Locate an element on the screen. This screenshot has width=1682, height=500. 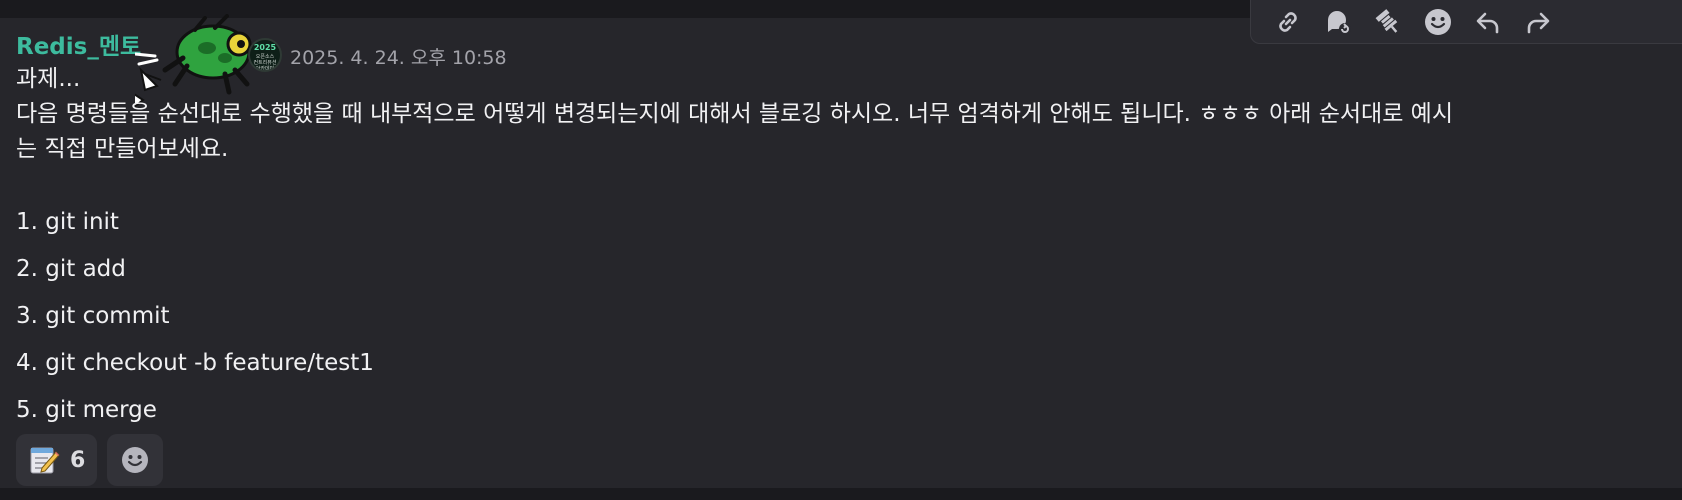
list-item: 2. git add is located at coordinates (71, 269).